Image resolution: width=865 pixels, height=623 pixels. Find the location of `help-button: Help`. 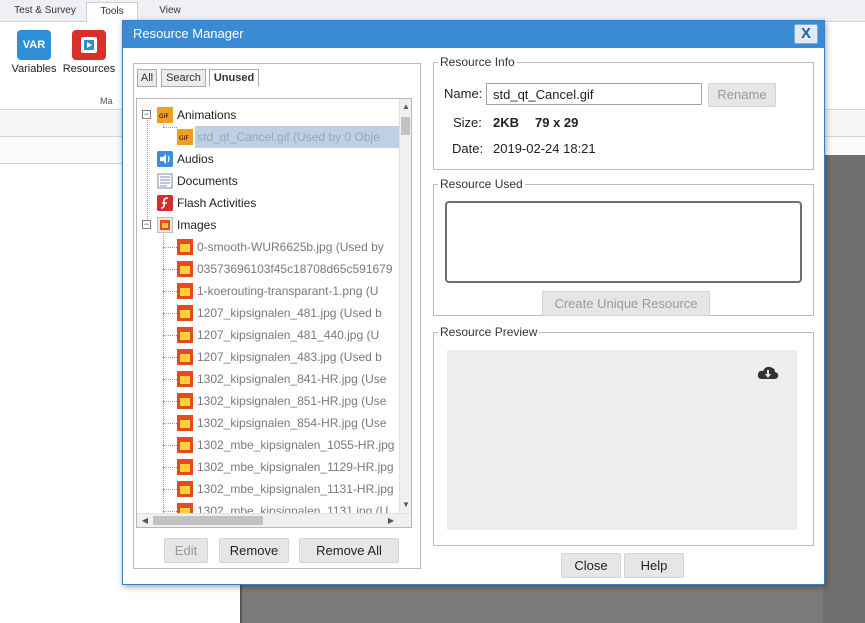

help-button: Help is located at coordinates (654, 565).